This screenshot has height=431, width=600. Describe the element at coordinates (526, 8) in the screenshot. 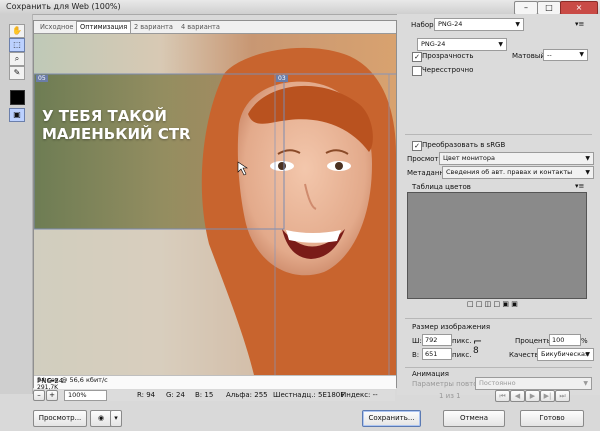

I see `minimize-button: –` at that location.